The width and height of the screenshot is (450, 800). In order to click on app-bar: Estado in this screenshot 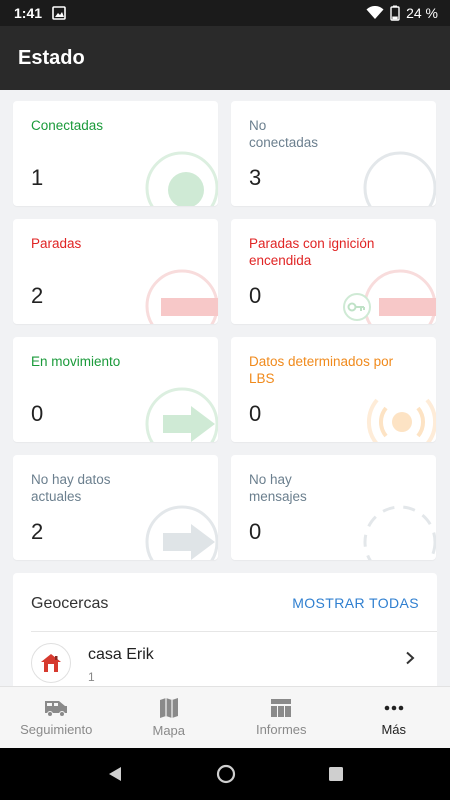, I will do `click(225, 58)`.